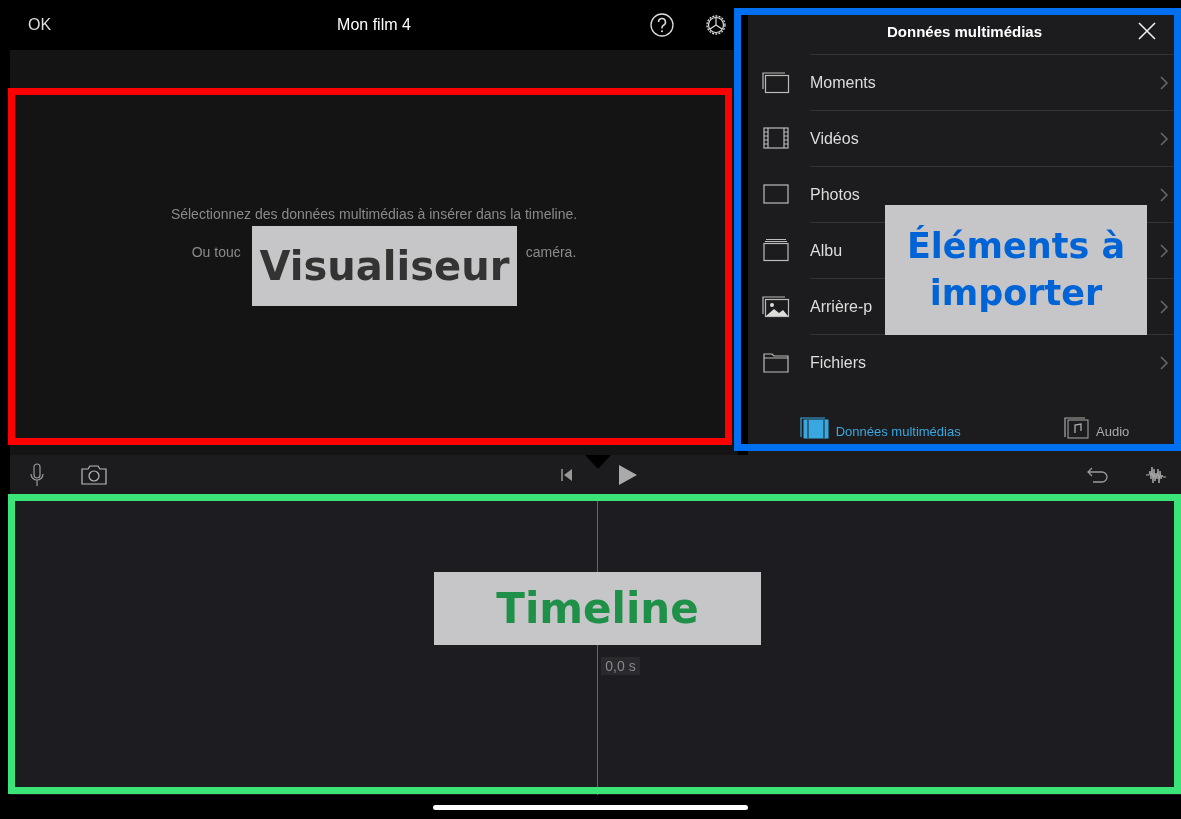  I want to click on project-title: Mon film 4, so click(374, 25).